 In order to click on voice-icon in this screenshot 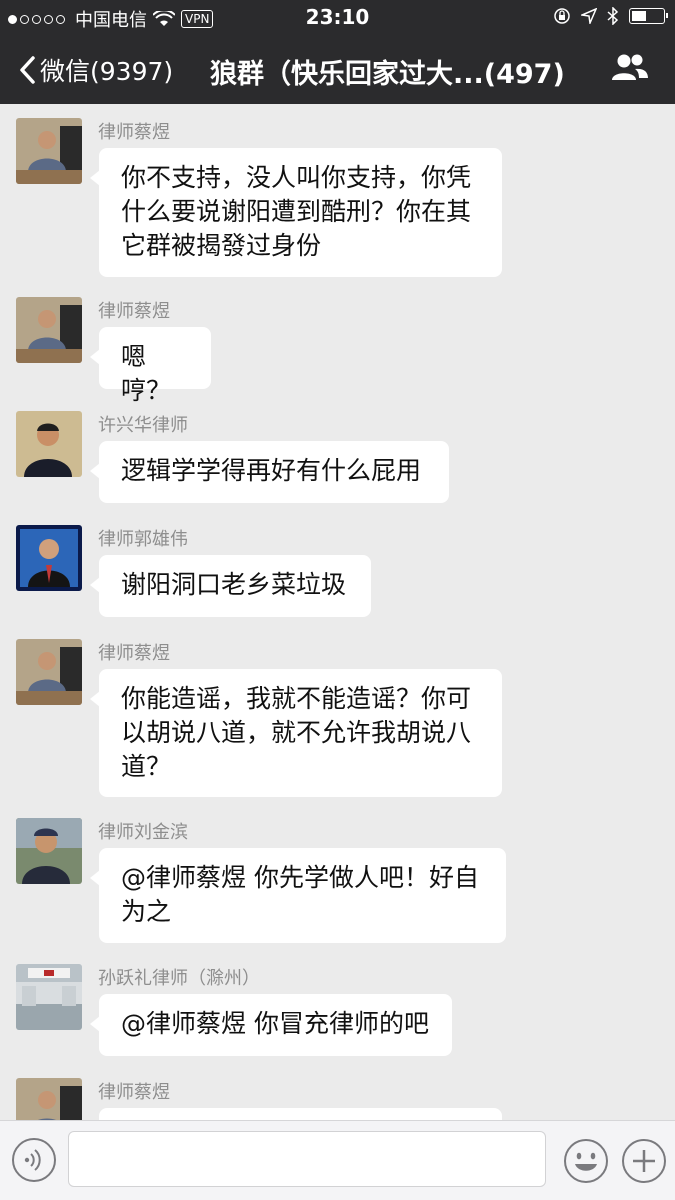, I will do `click(32, 1160)`.